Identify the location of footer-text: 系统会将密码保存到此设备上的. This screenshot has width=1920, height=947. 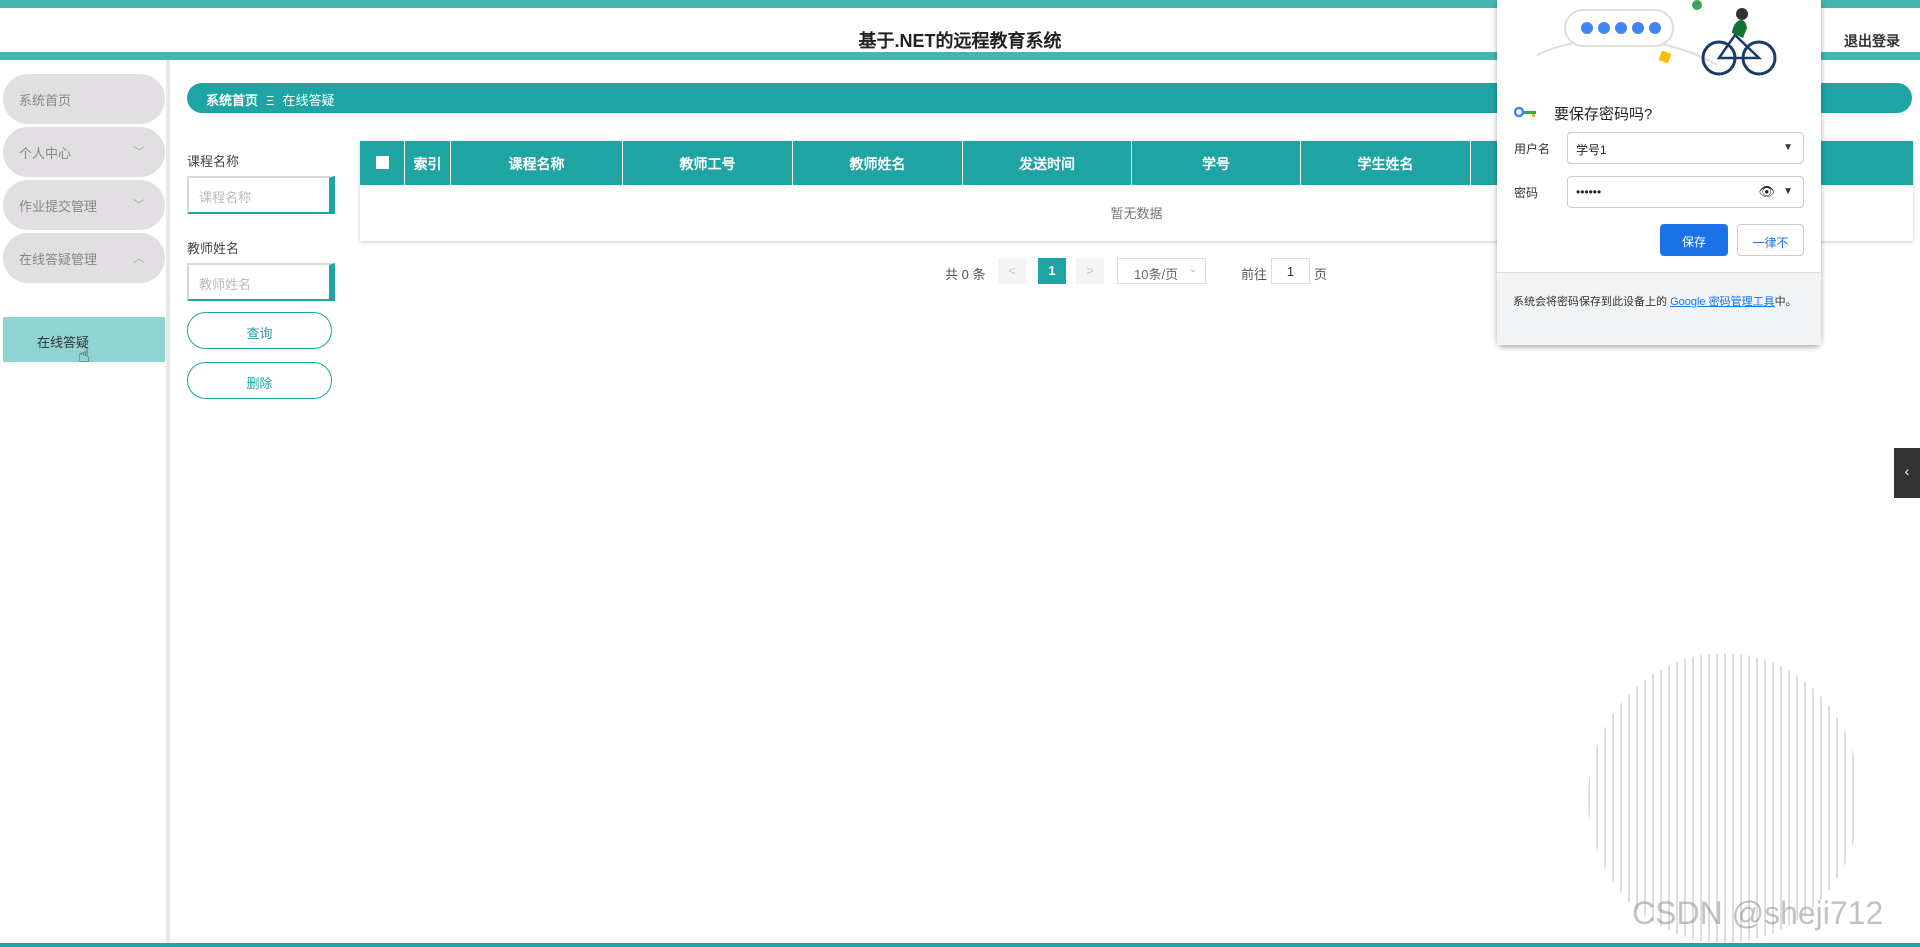
(1590, 302).